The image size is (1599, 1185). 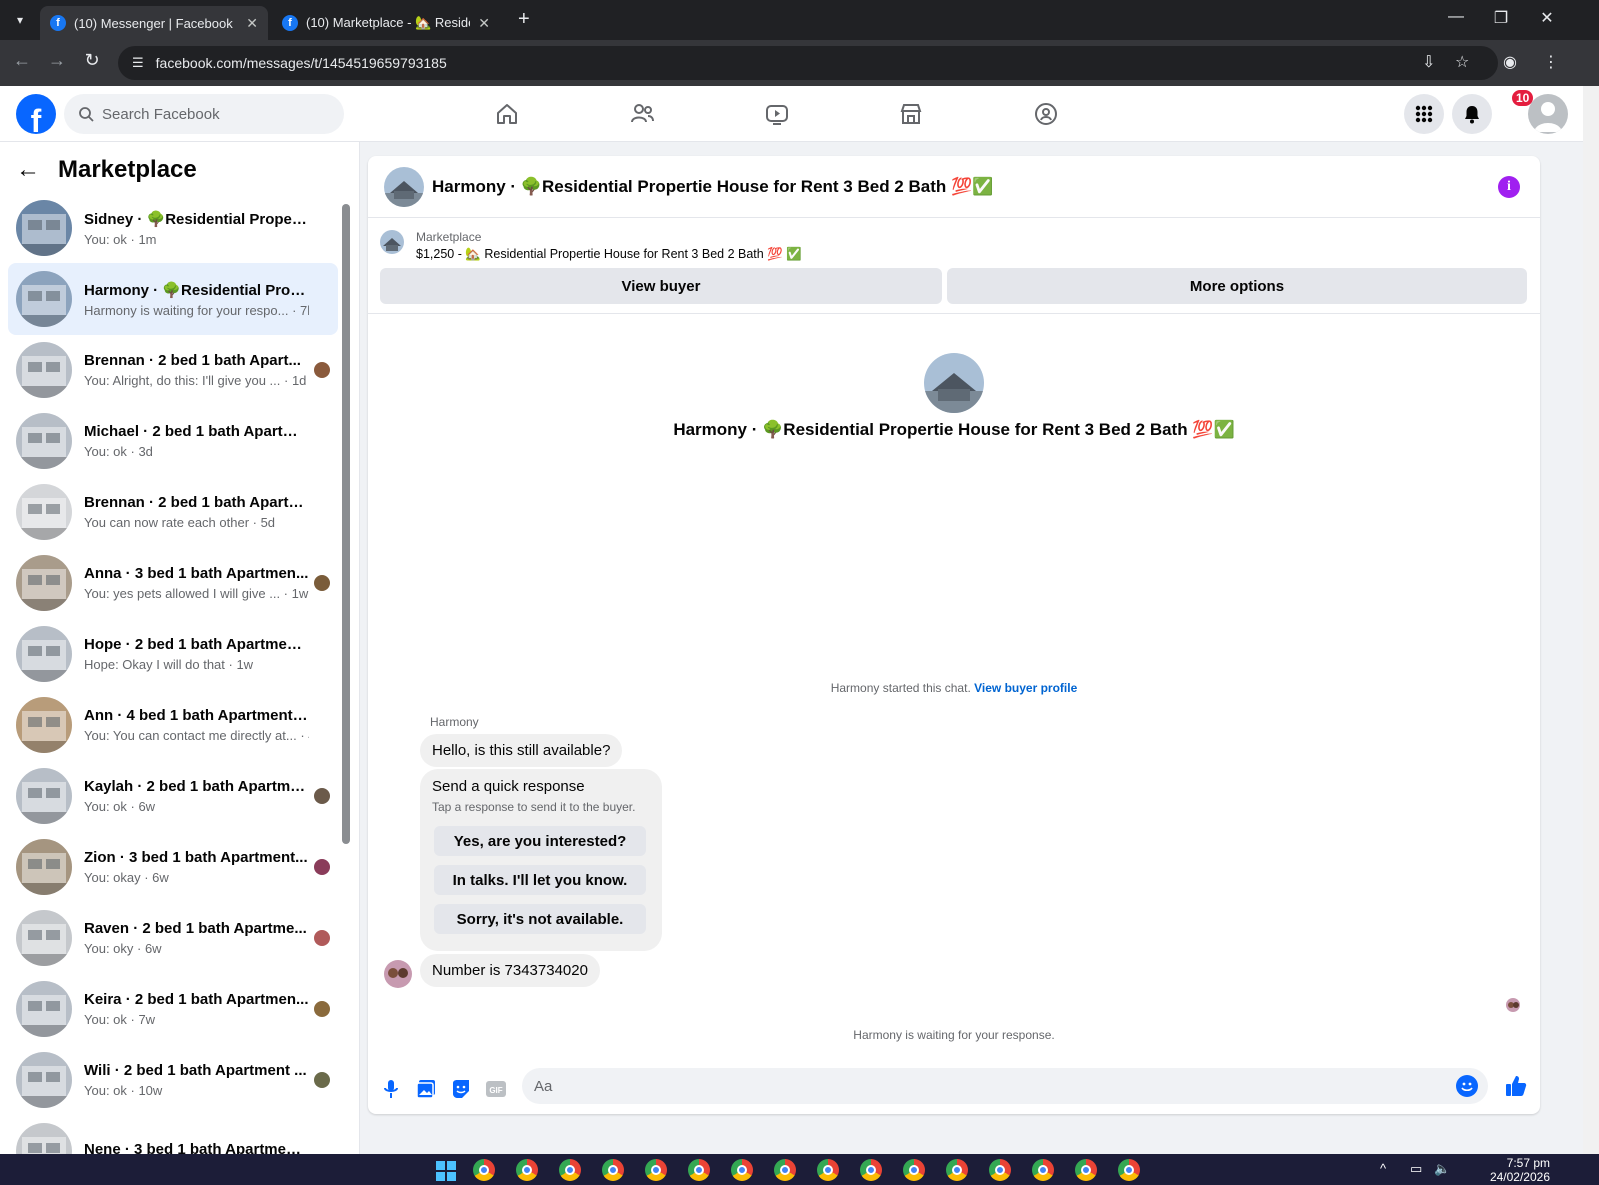 What do you see at coordinates (1591, 620) in the screenshot?
I see `page-scrollbar` at bounding box center [1591, 620].